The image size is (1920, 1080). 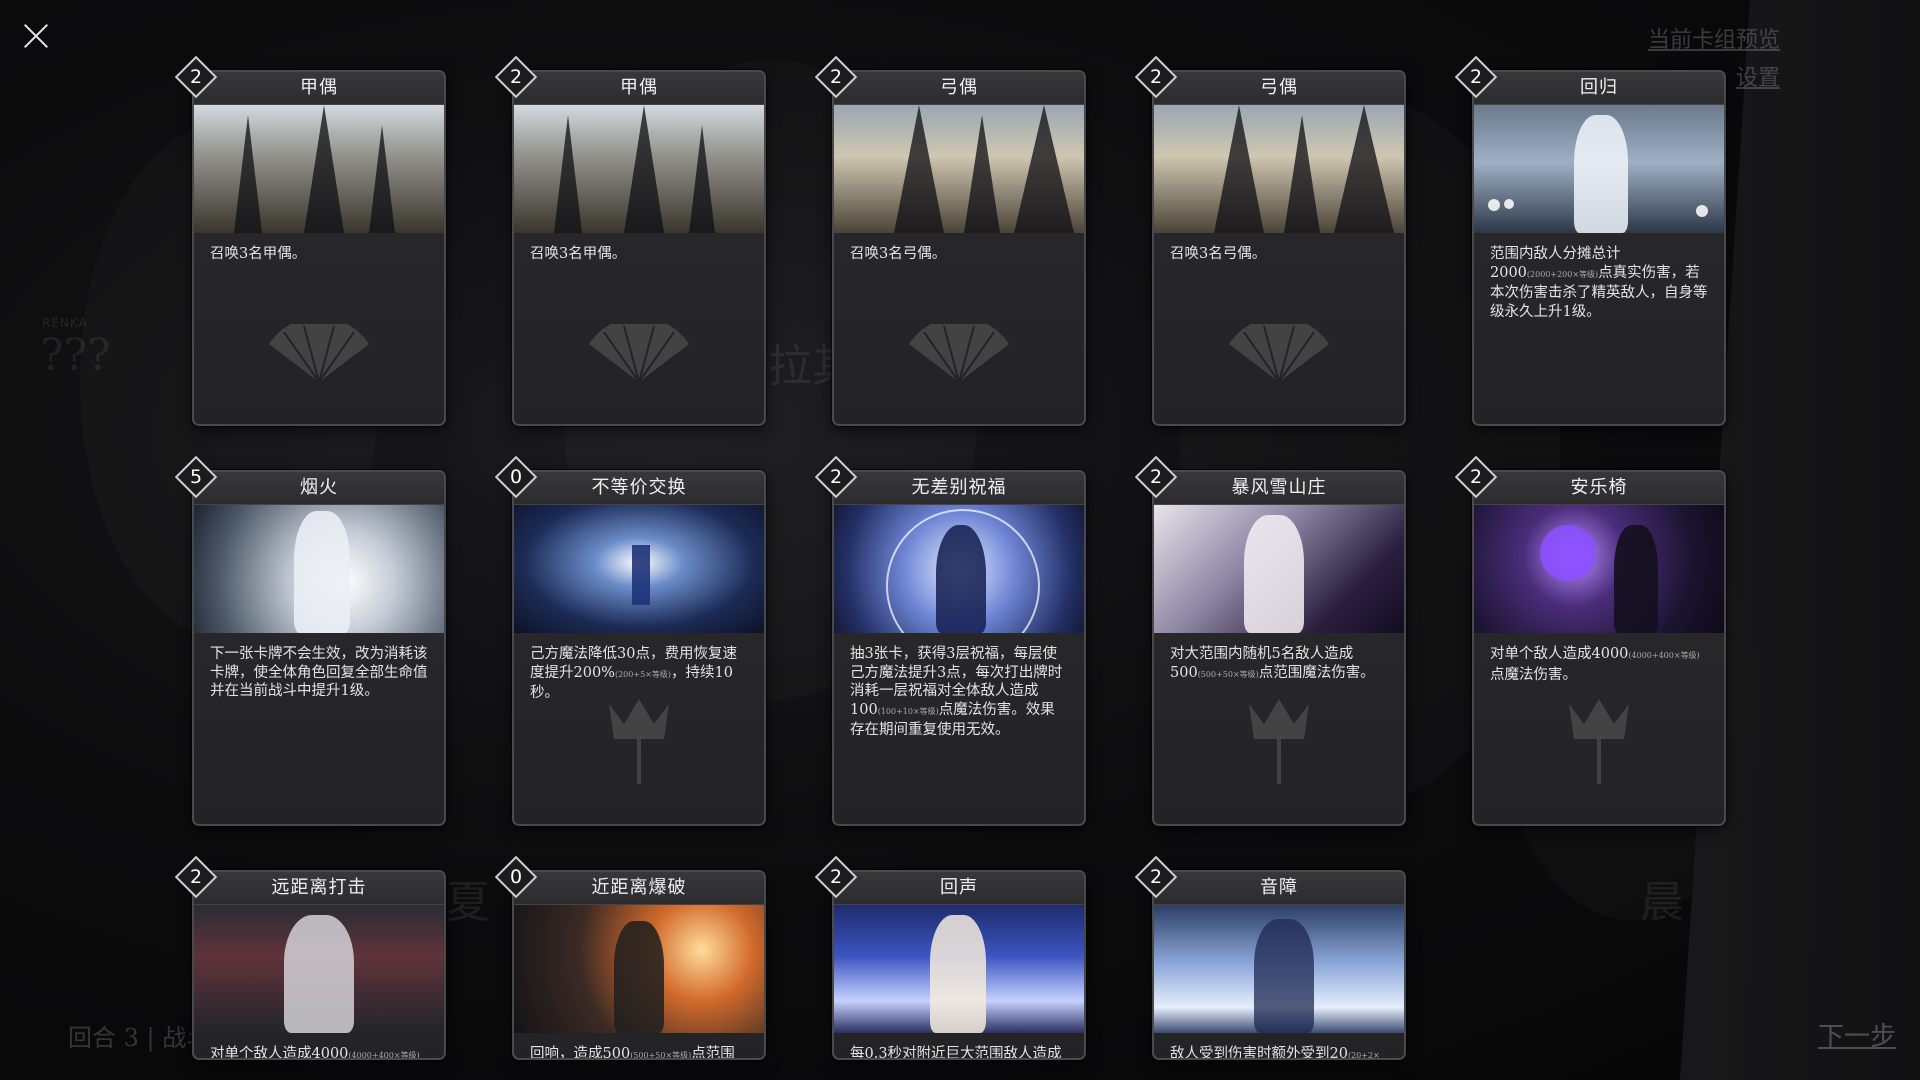 I want to click on card-title: 烟火, so click(x=319, y=488).